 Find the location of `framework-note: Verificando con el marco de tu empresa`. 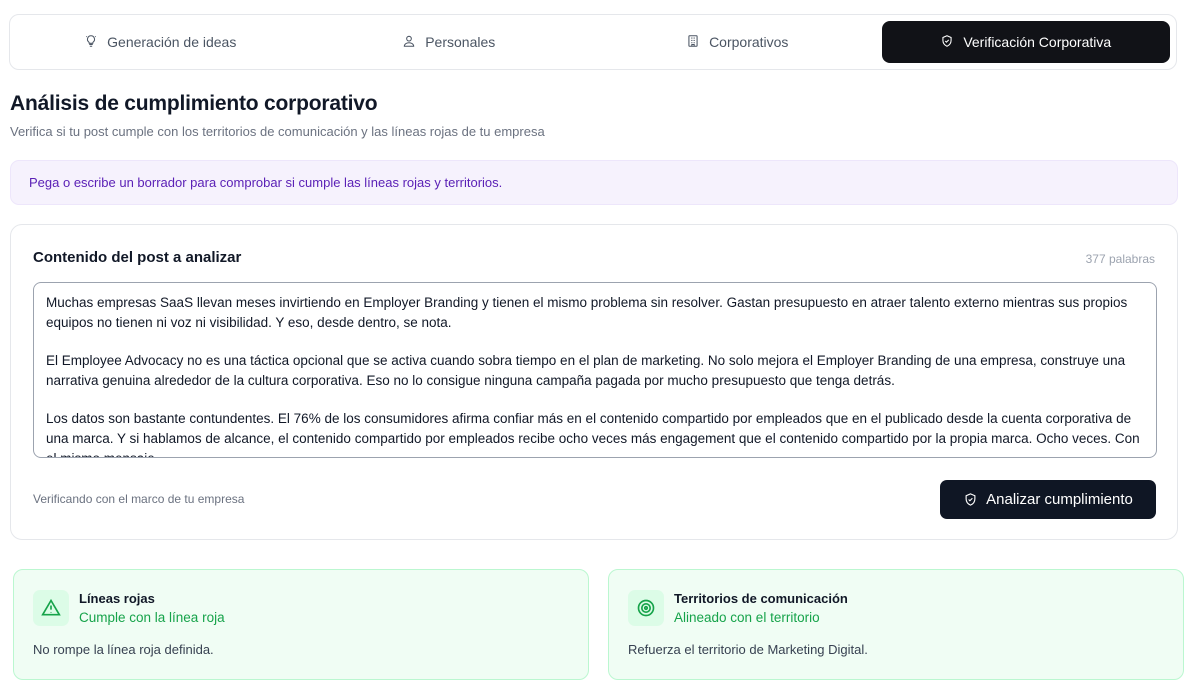

framework-note: Verificando con el marco de tu empresa is located at coordinates (139, 499).